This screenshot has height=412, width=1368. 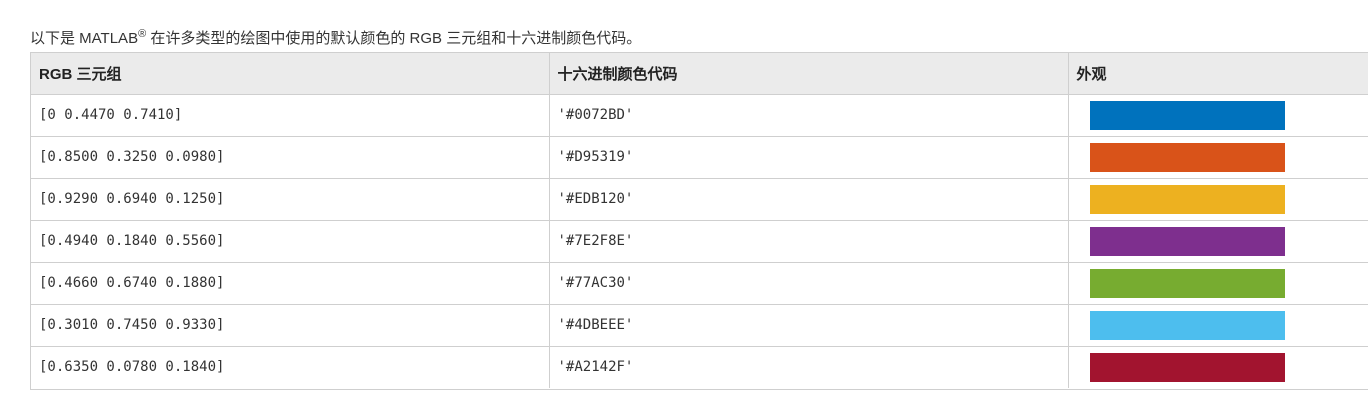 I want to click on table-row: [0.3010 0.7450 0.9330] '#4DBEEE', so click(x=699, y=325).